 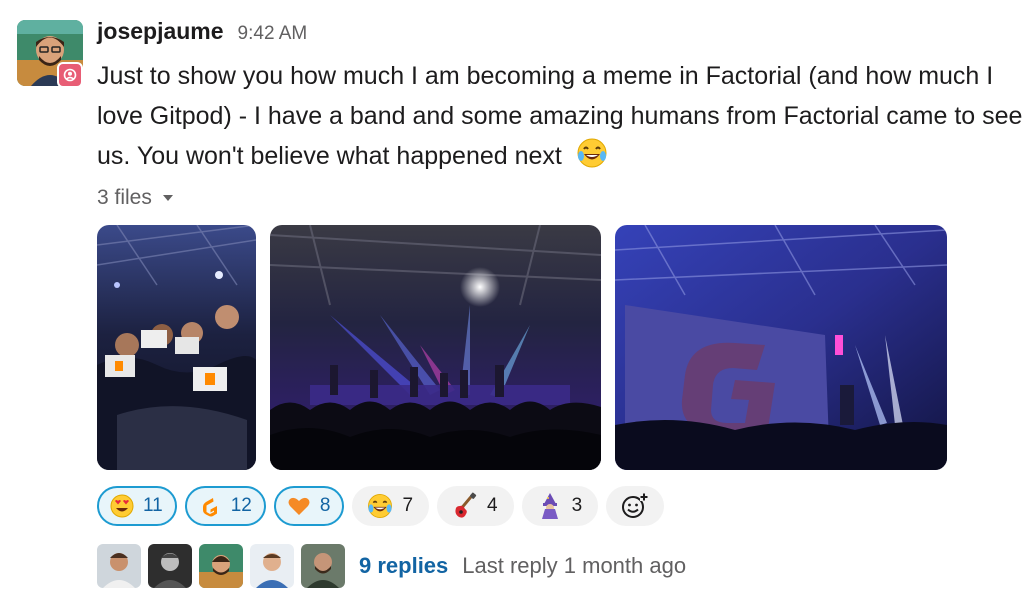 What do you see at coordinates (176, 347) in the screenshot?
I see `crowd-photo` at bounding box center [176, 347].